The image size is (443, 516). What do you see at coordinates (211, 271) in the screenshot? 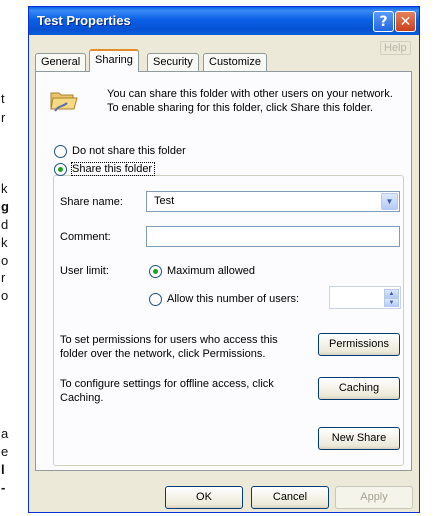
I see `maximum-allowed-label: Maximum allowed` at bounding box center [211, 271].